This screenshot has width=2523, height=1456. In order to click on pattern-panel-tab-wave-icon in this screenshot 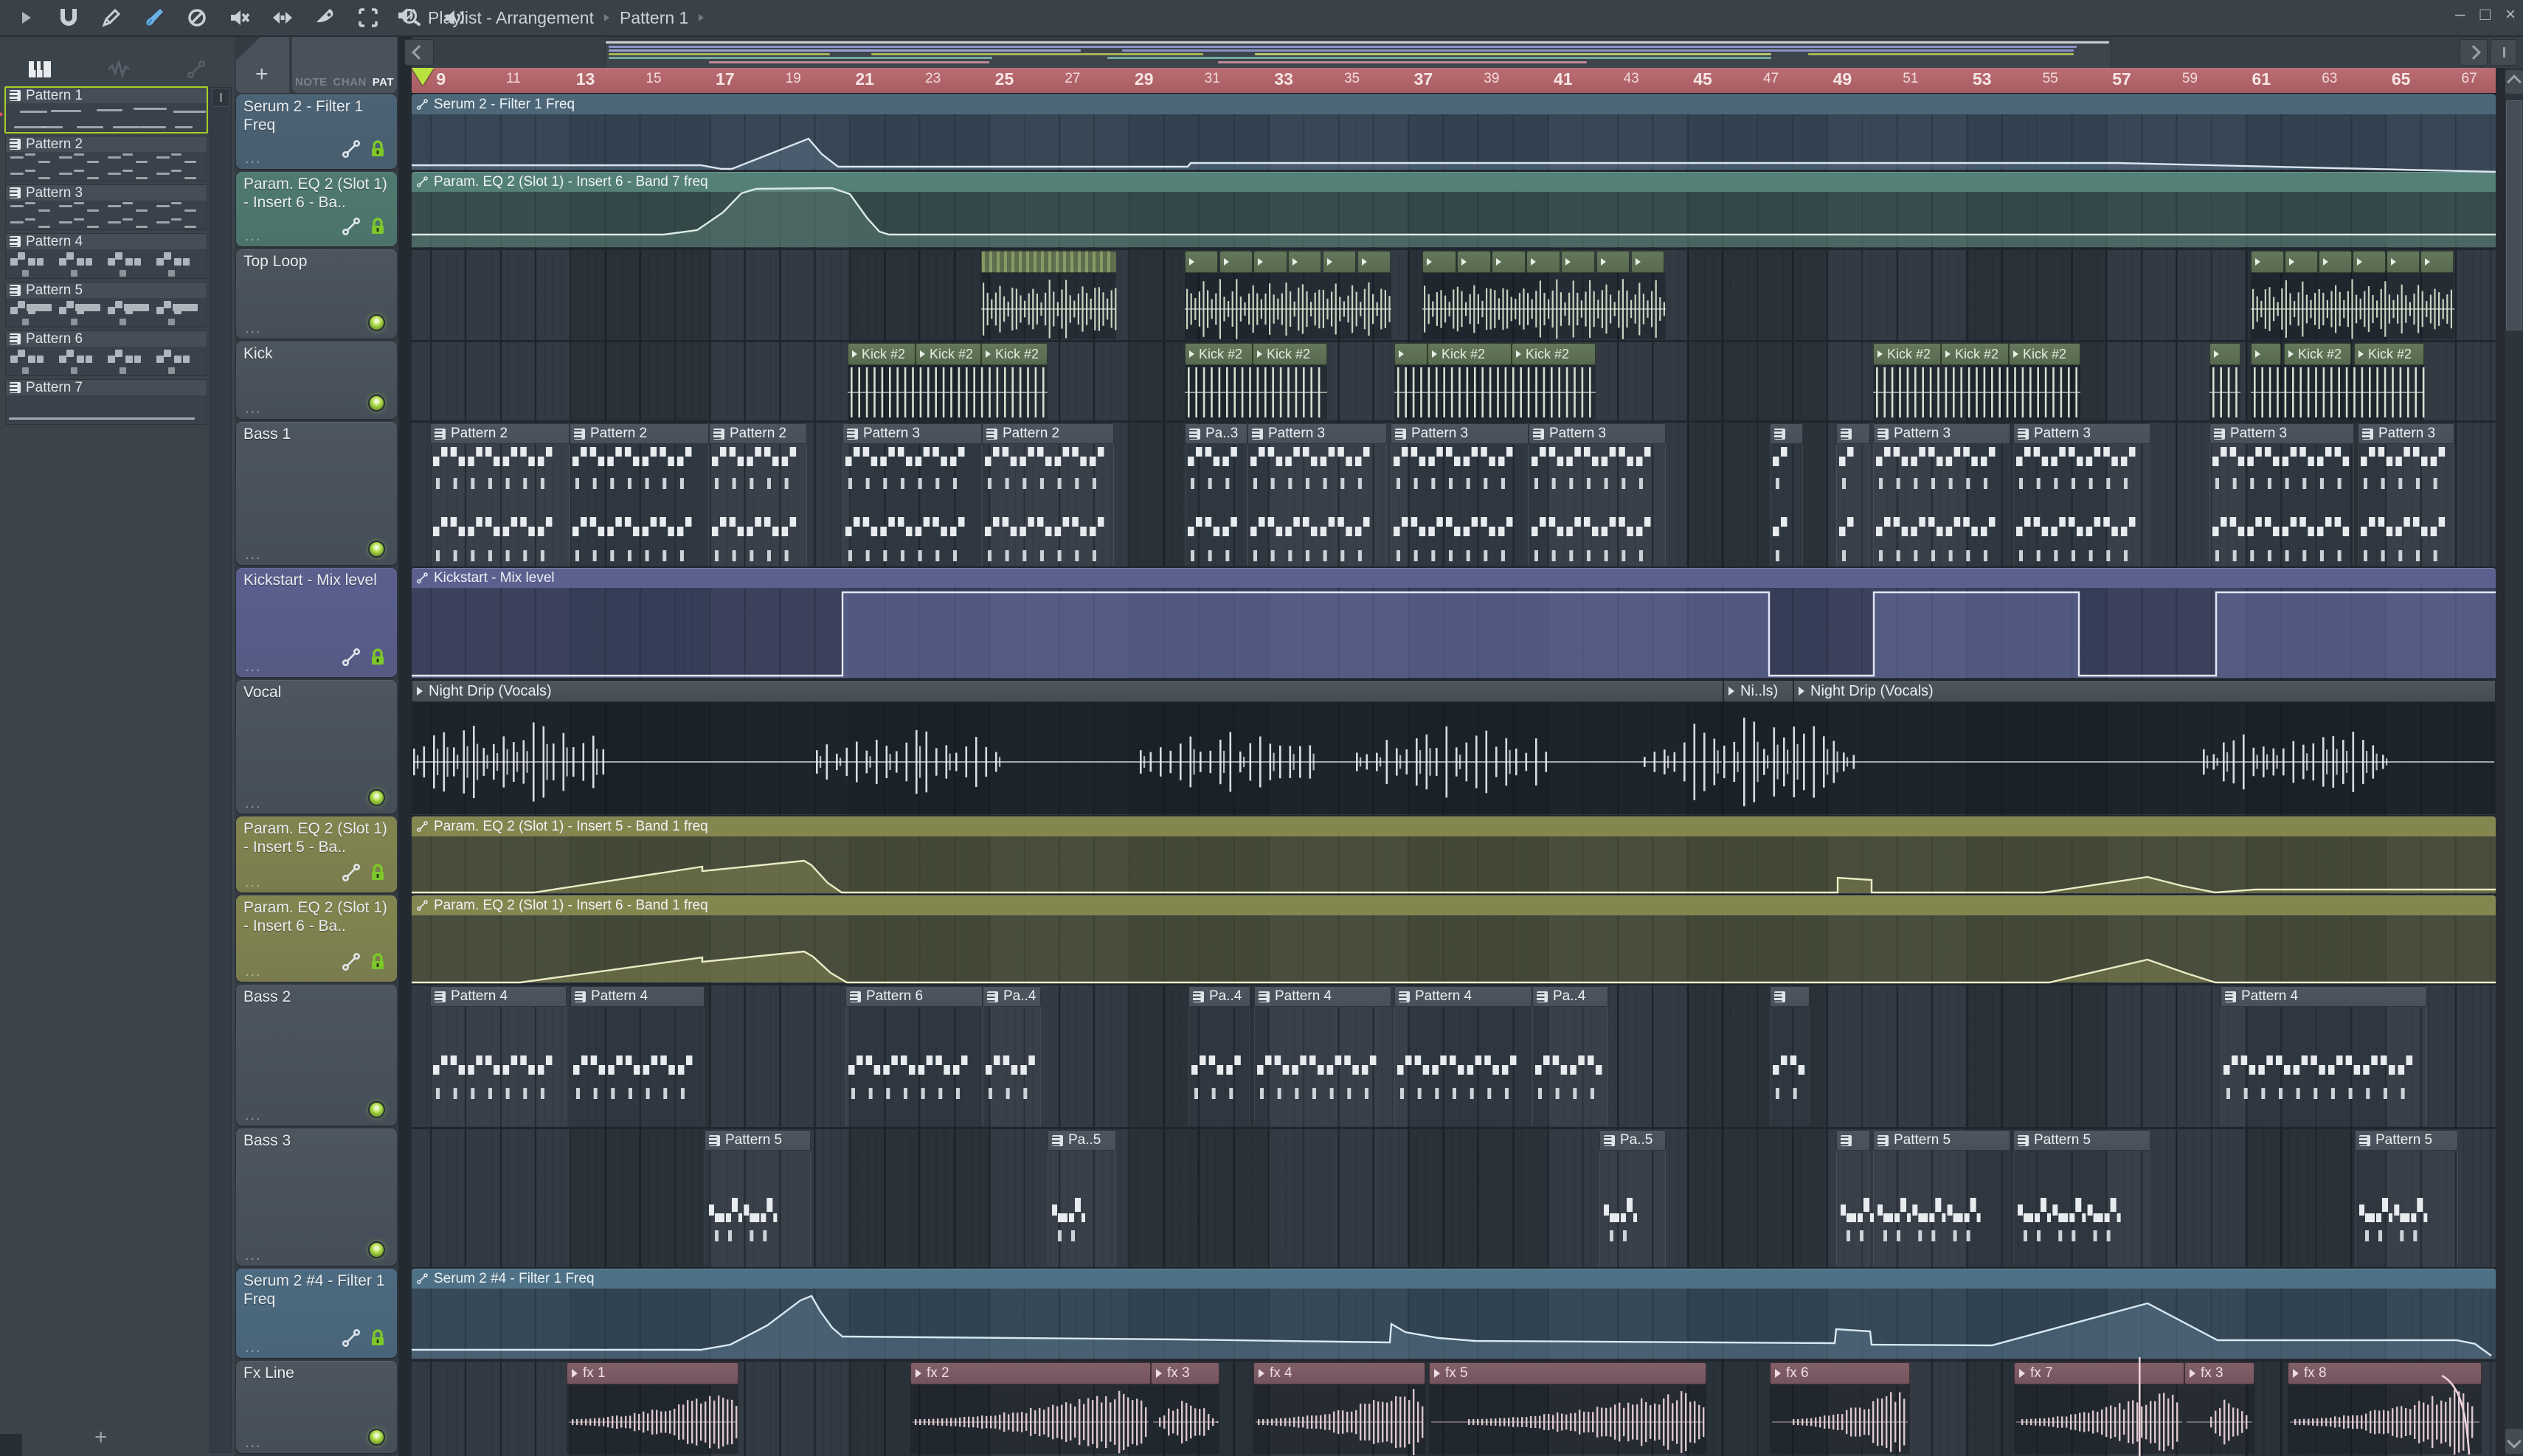, I will do `click(118, 70)`.